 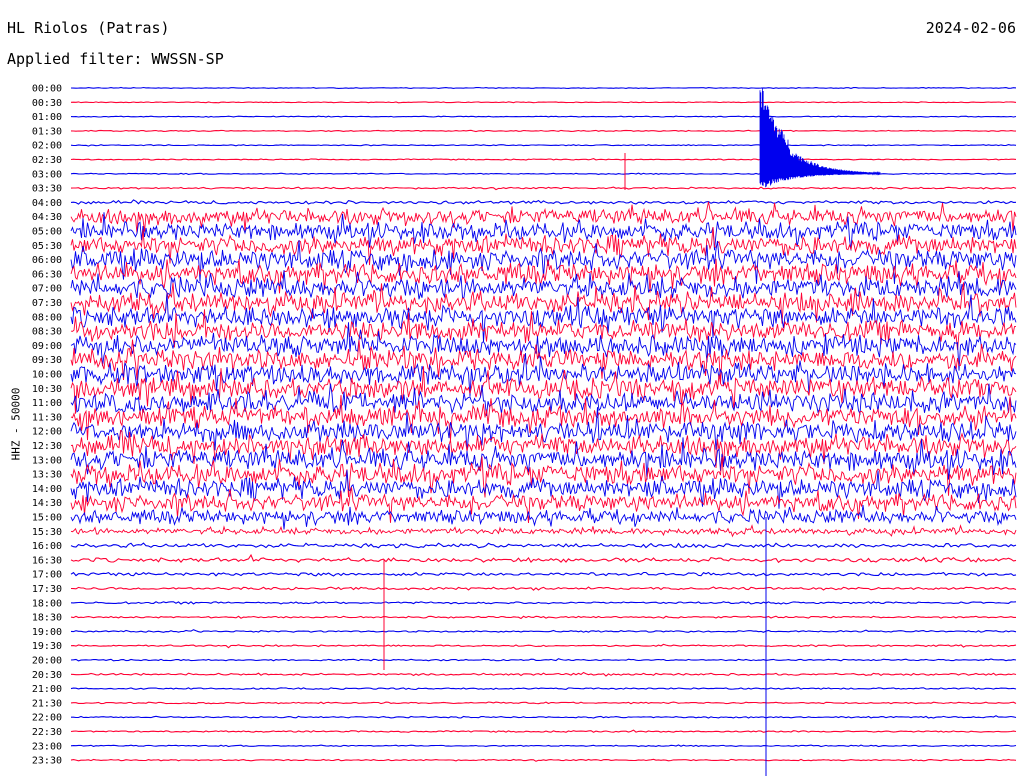 I want to click on time-tick-label: 09:00, so click(x=47, y=346).